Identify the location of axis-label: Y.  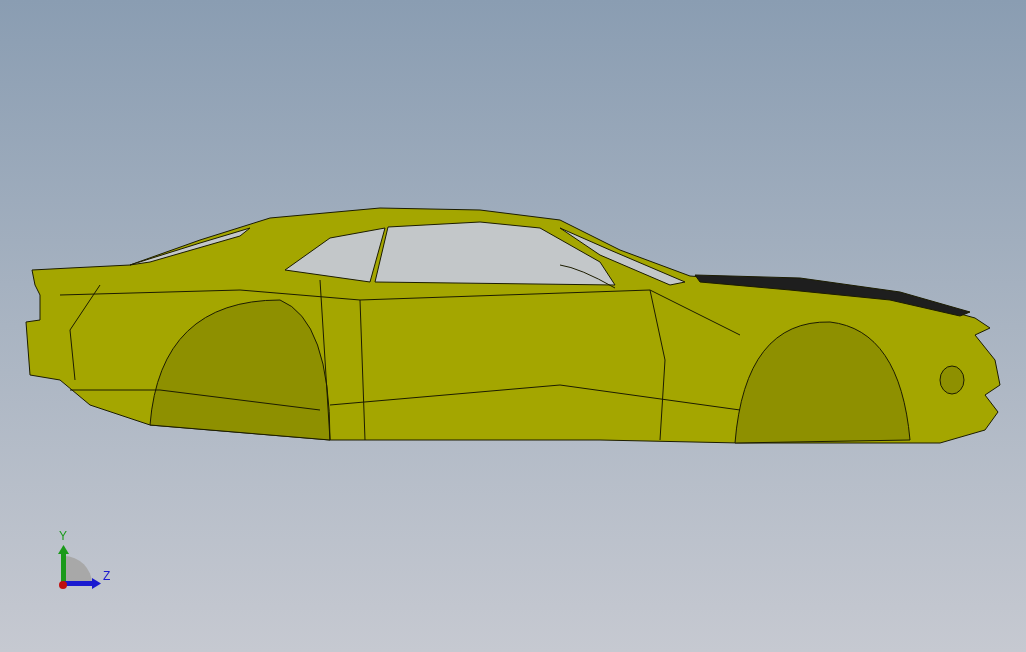
(63, 536).